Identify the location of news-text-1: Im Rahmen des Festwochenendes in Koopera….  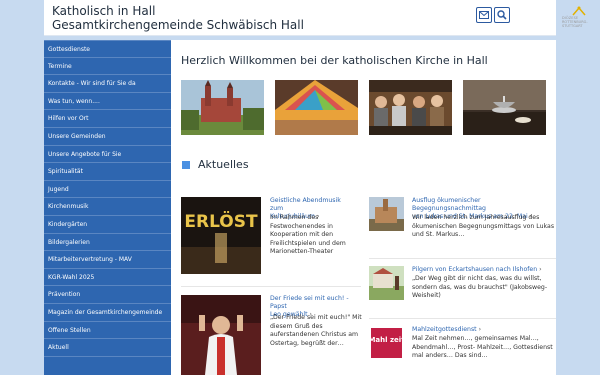
(315, 235).